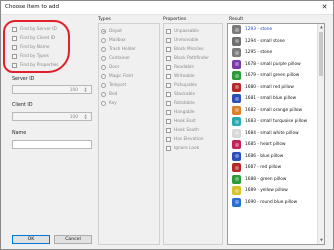 The width and height of the screenshot is (334, 250). I want to click on property-label: Block Pathfinder, so click(191, 58).